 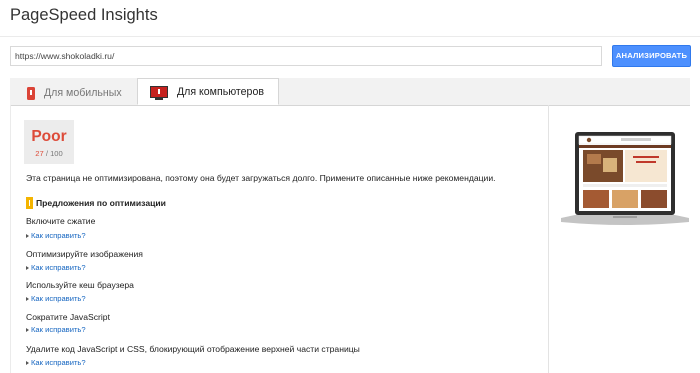 What do you see at coordinates (10, 239) in the screenshot?
I see `content-border` at bounding box center [10, 239].